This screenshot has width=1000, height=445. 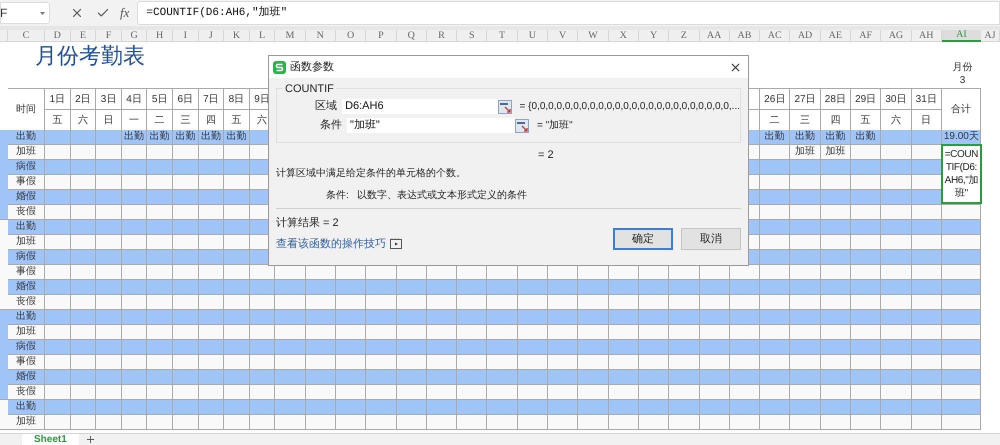 What do you see at coordinates (533, 36) in the screenshot?
I see `column-header: U` at bounding box center [533, 36].